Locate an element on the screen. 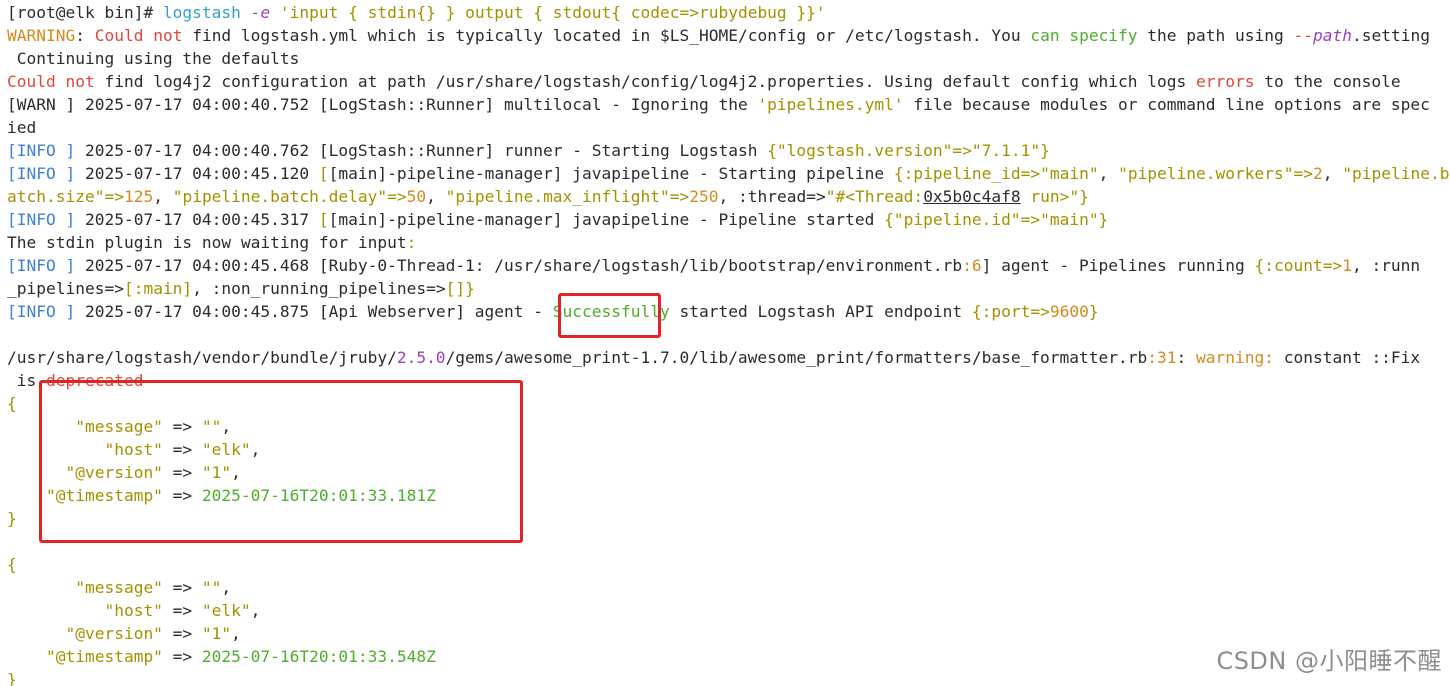 The width and height of the screenshot is (1450, 686). terminal-text: {"pipeline.id"=>"main"} is located at coordinates (996, 219).